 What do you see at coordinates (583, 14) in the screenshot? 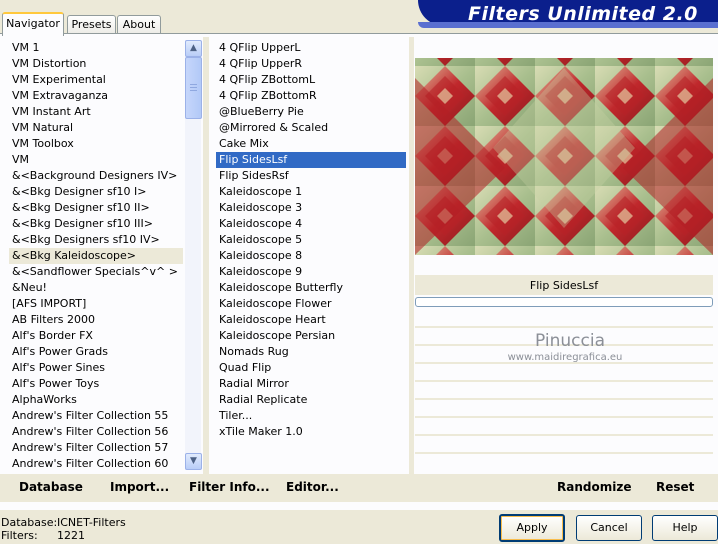
I see `app-title: Filters Unlimited 2.0` at bounding box center [583, 14].